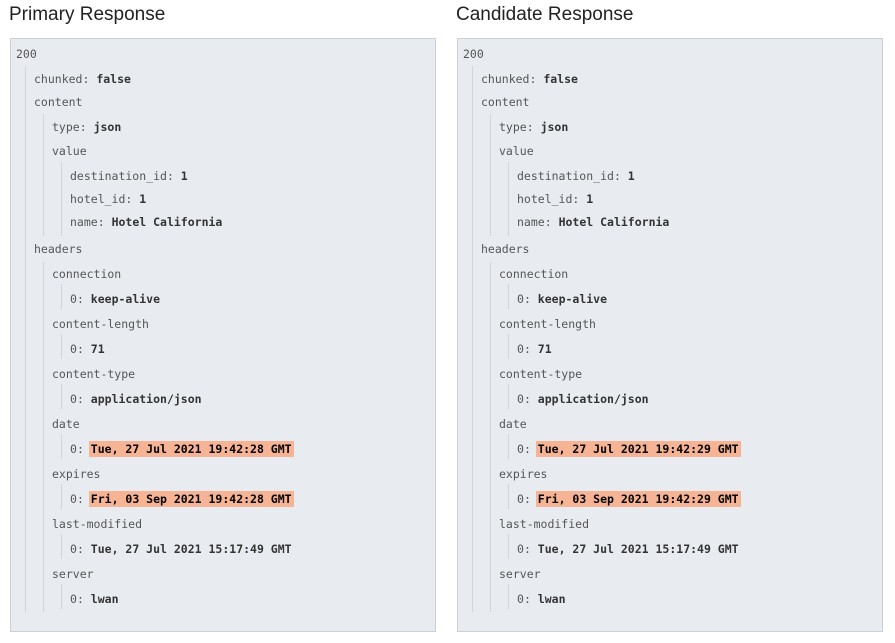 This screenshot has height=643, width=895. I want to click on header-last-modified-key: last-modified, so click(544, 524).